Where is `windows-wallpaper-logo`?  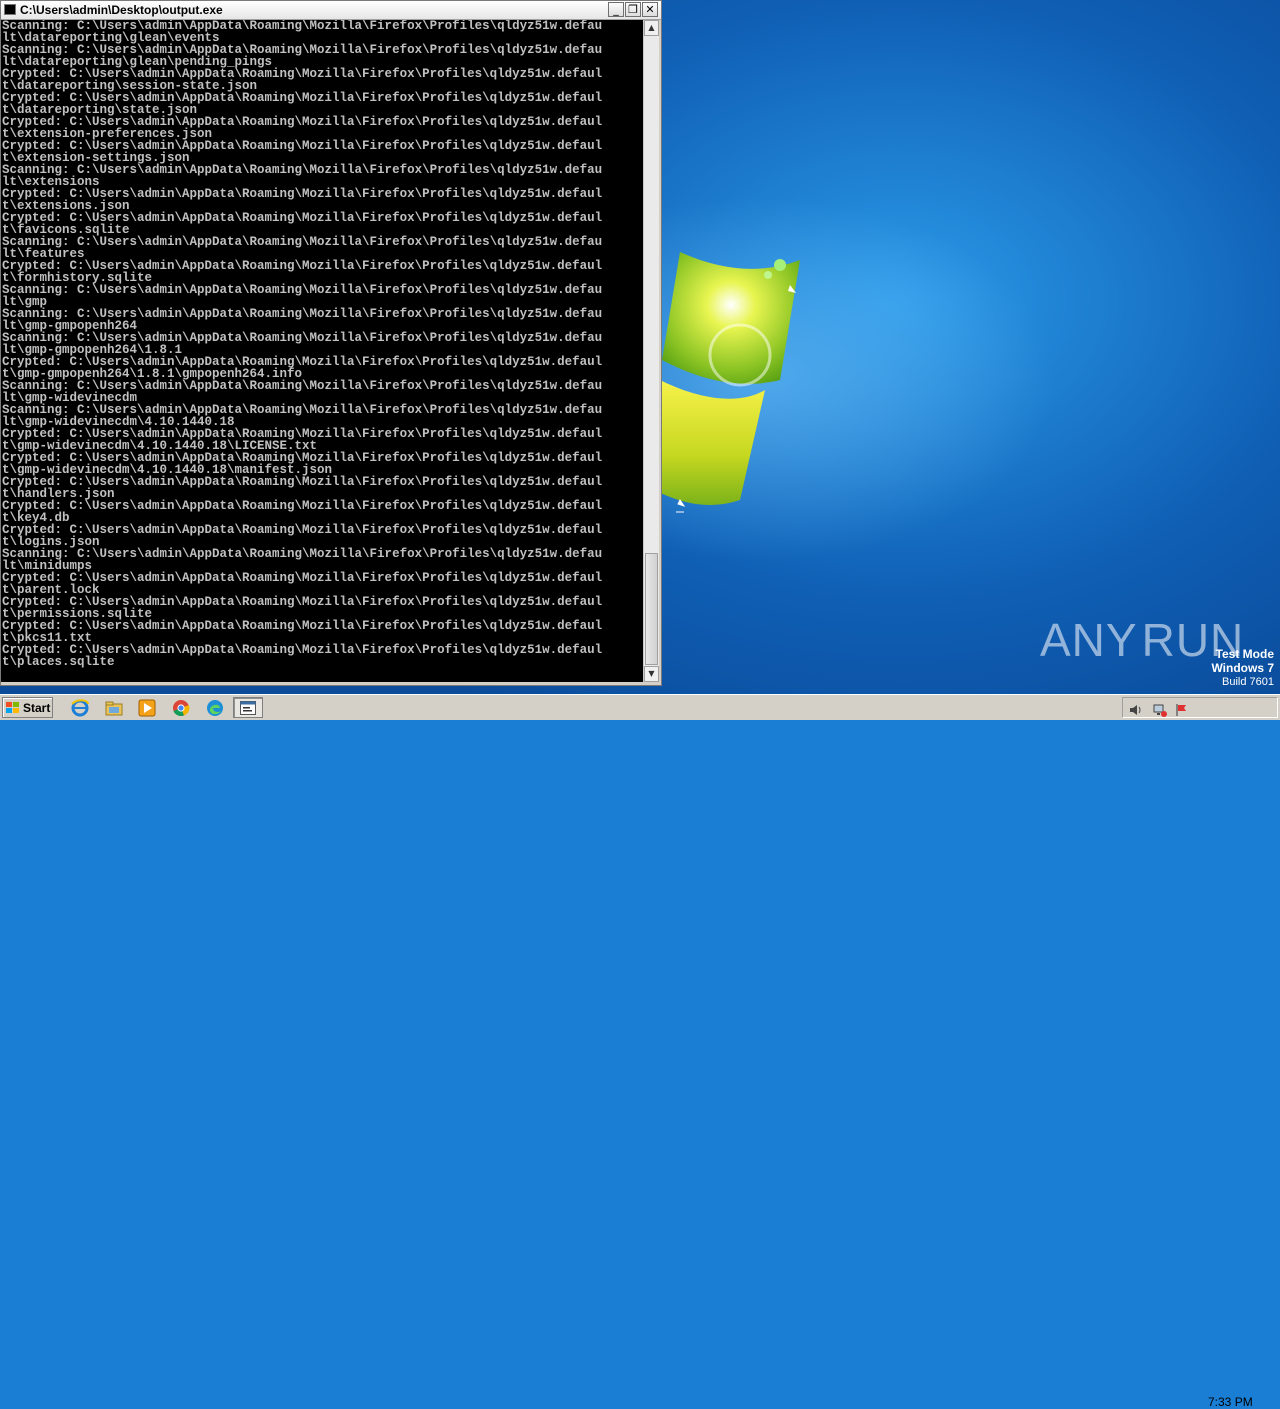 windows-wallpaper-logo is located at coordinates (722, 382).